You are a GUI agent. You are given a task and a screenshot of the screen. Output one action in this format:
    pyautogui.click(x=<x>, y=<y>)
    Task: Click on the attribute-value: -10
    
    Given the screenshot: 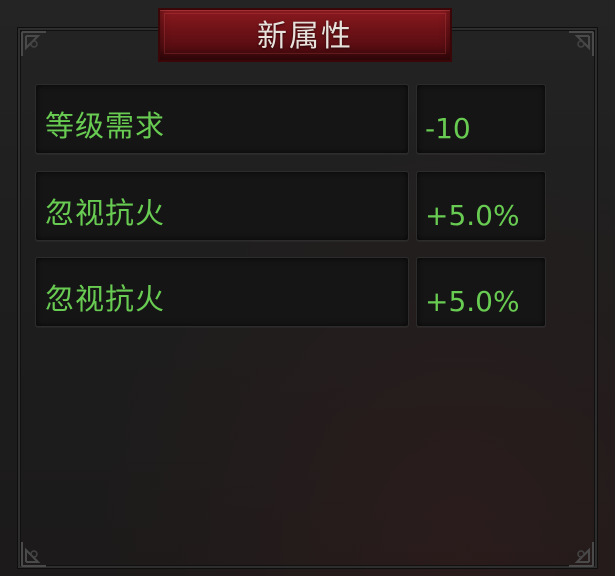 What is the action you would take?
    pyautogui.click(x=448, y=128)
    